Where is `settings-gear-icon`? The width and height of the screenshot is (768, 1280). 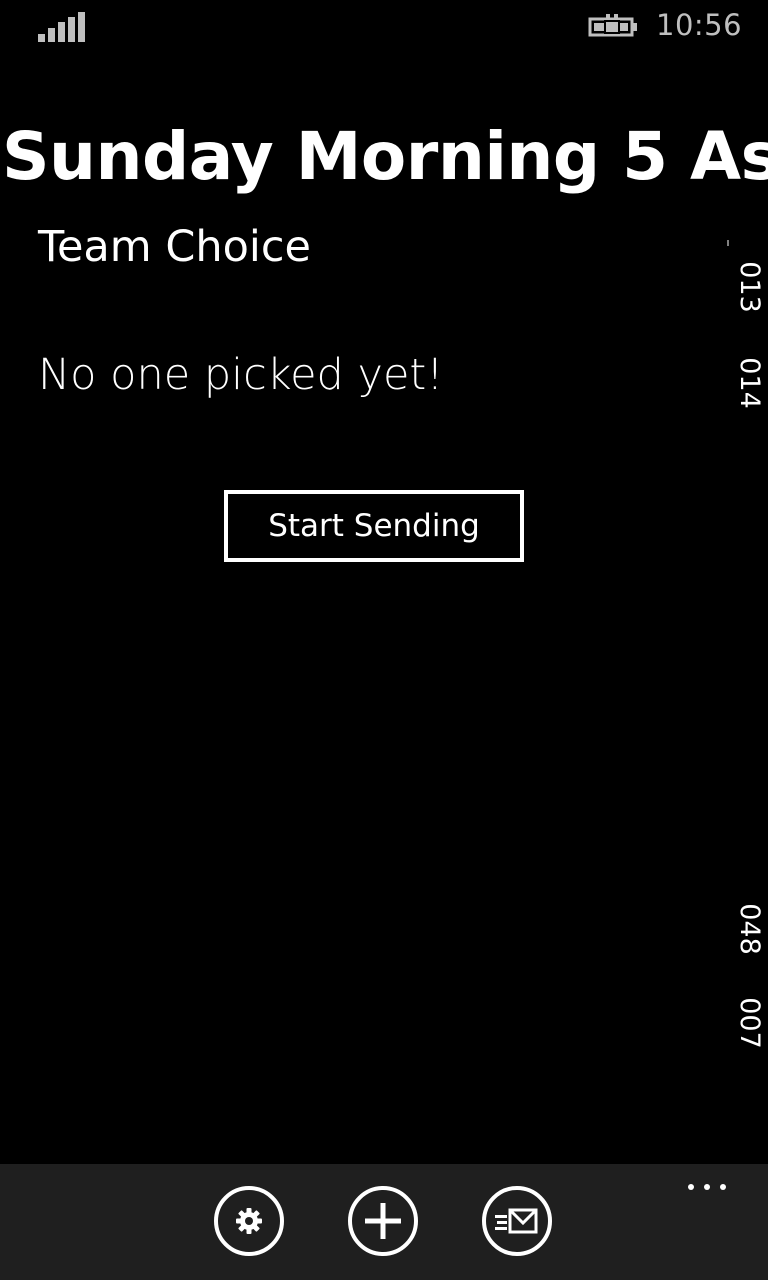 settings-gear-icon is located at coordinates (249, 1221).